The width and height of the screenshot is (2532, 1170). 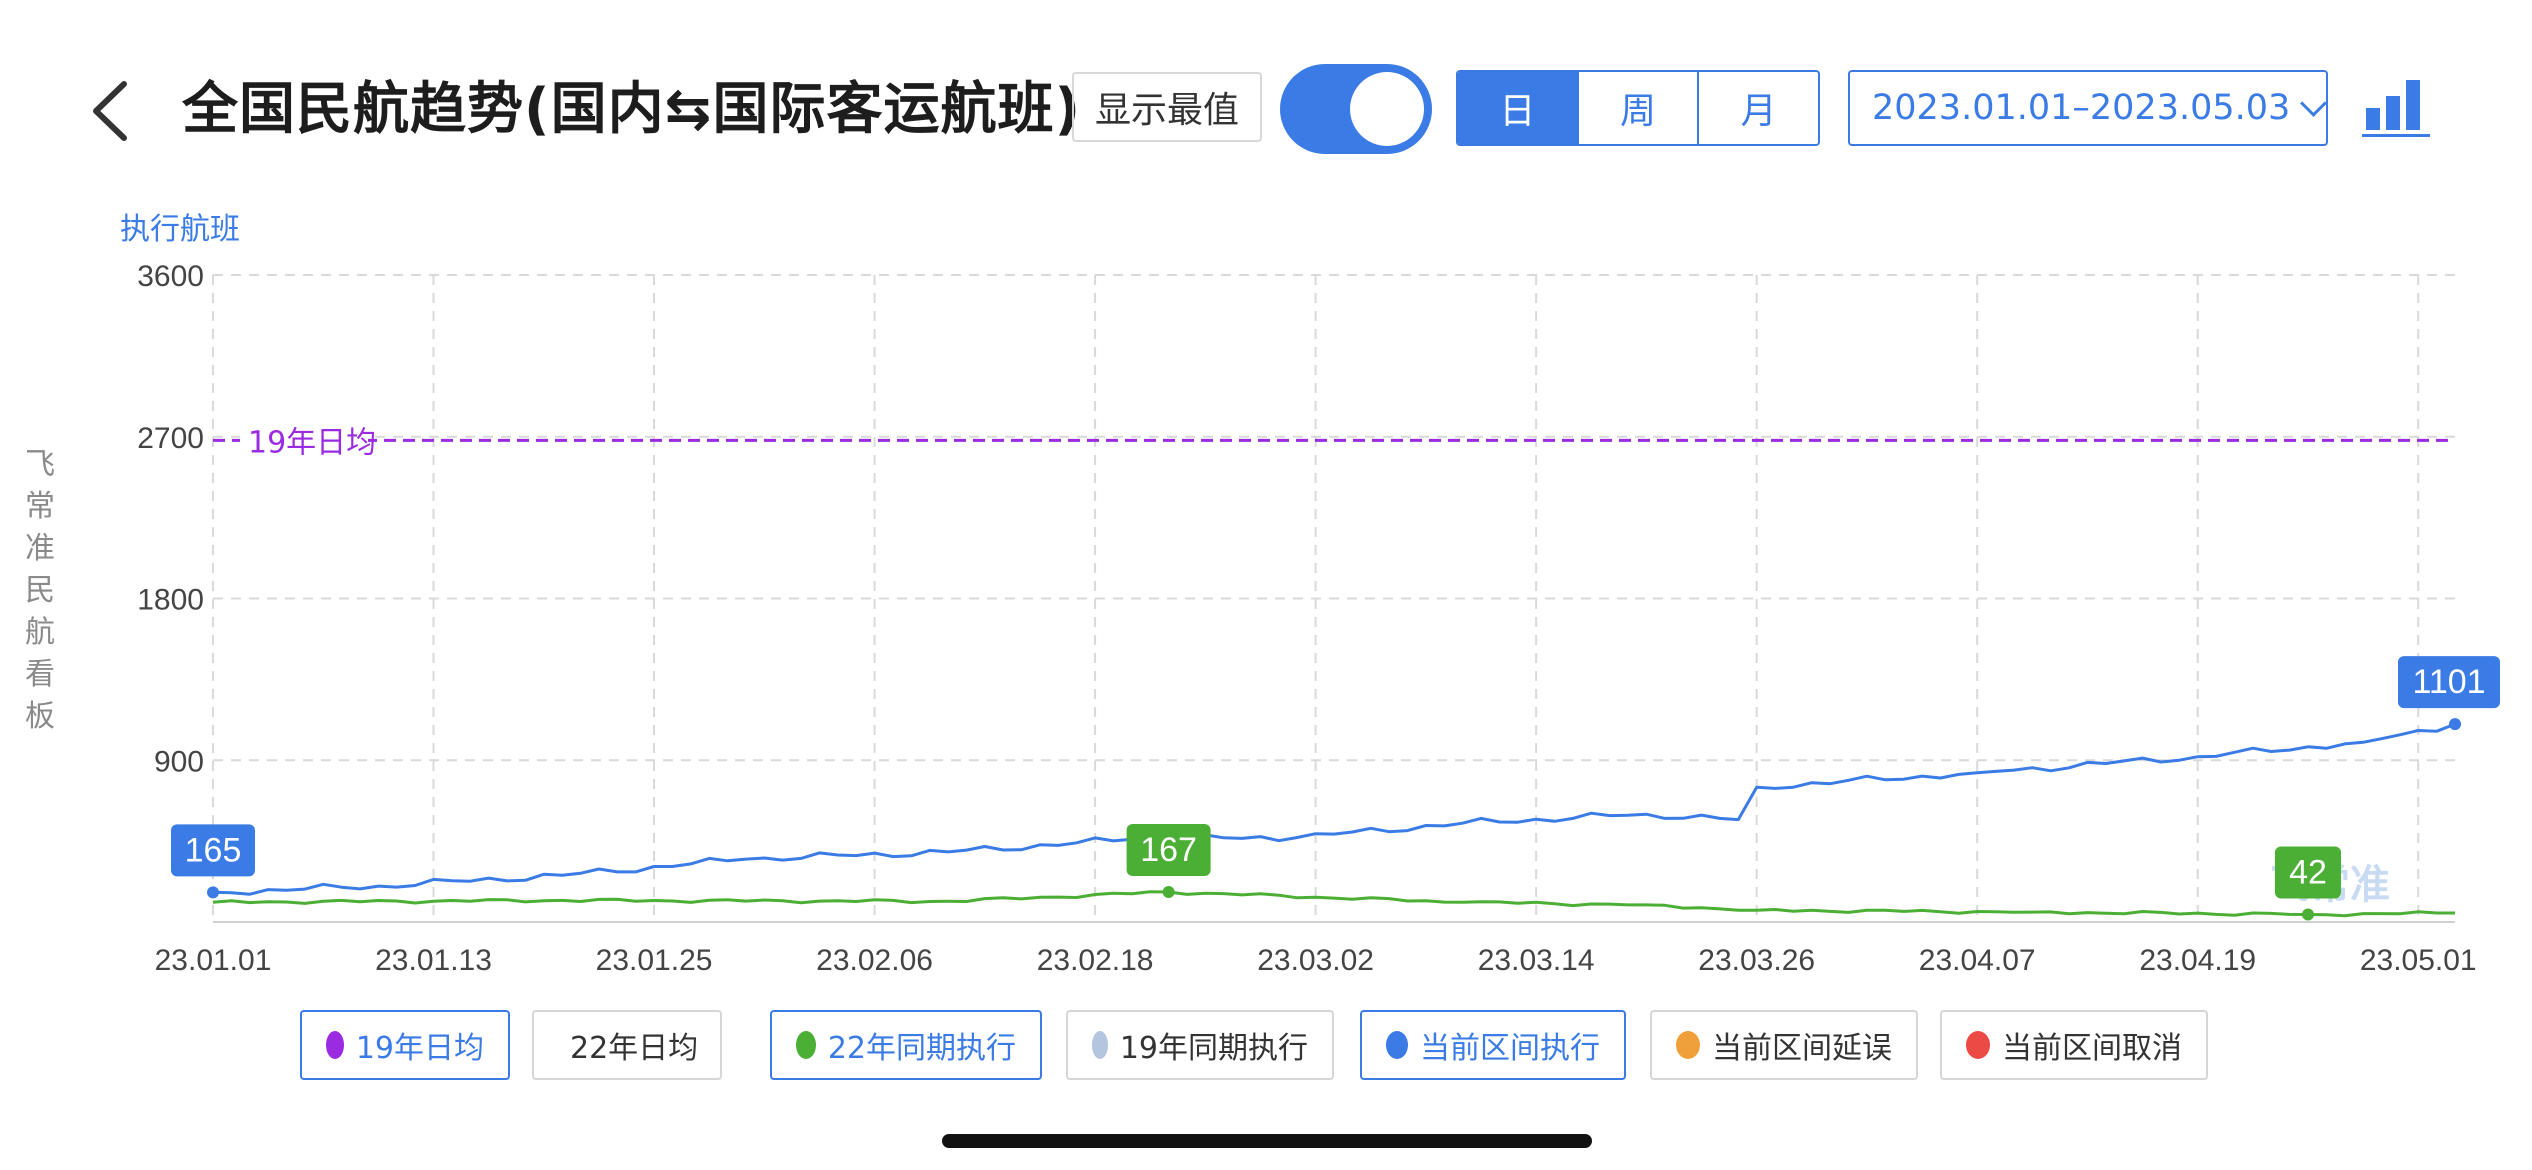 What do you see at coordinates (1315, 960) in the screenshot?
I see `x-tick-label: 23.03.02` at bounding box center [1315, 960].